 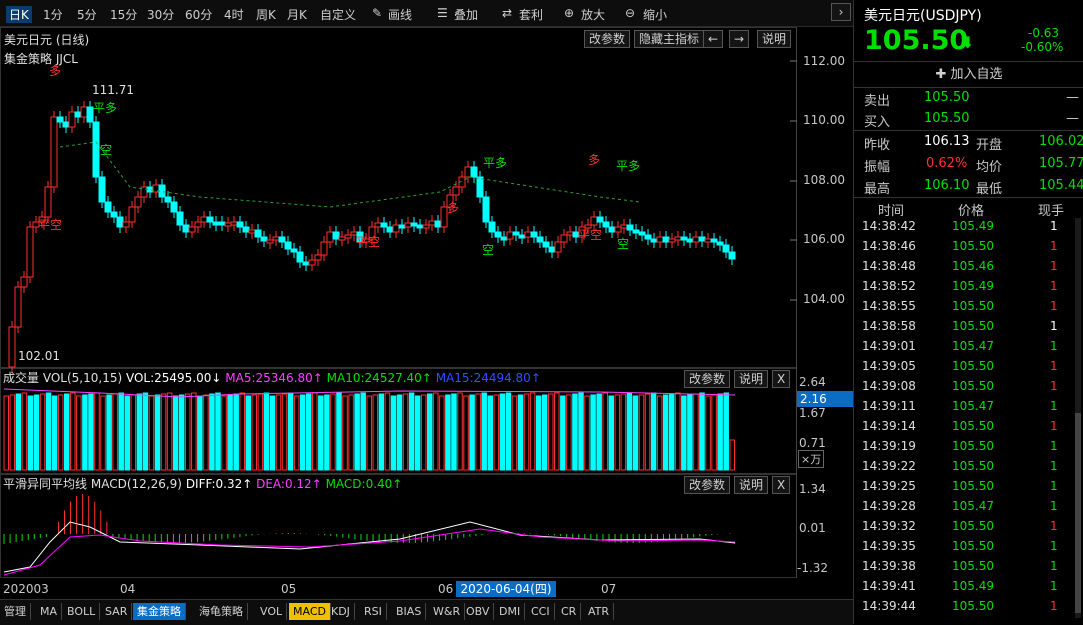 What do you see at coordinates (82, 611) in the screenshot?
I see `tab-boll: BOLL` at bounding box center [82, 611].